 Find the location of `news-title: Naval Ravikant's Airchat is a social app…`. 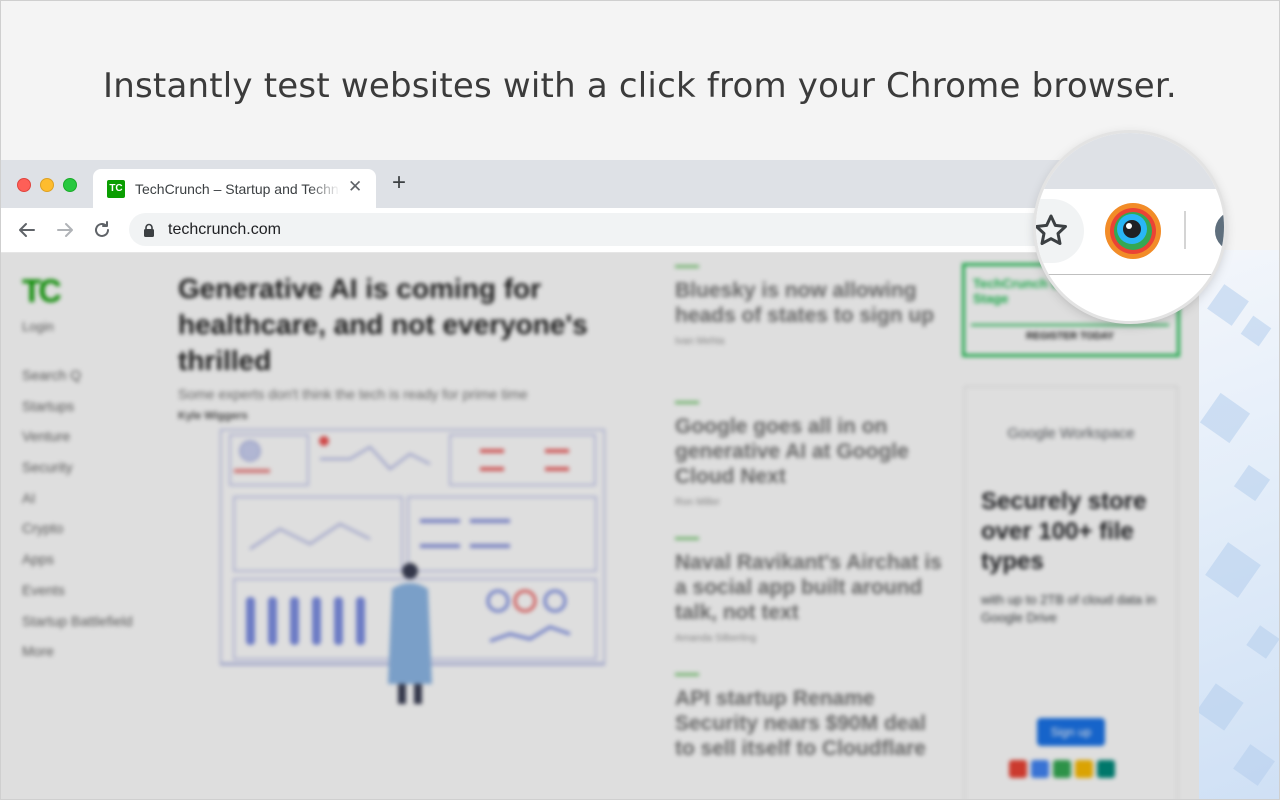

news-title: Naval Ravikant's Airchat is a social app… is located at coordinates (810, 587).